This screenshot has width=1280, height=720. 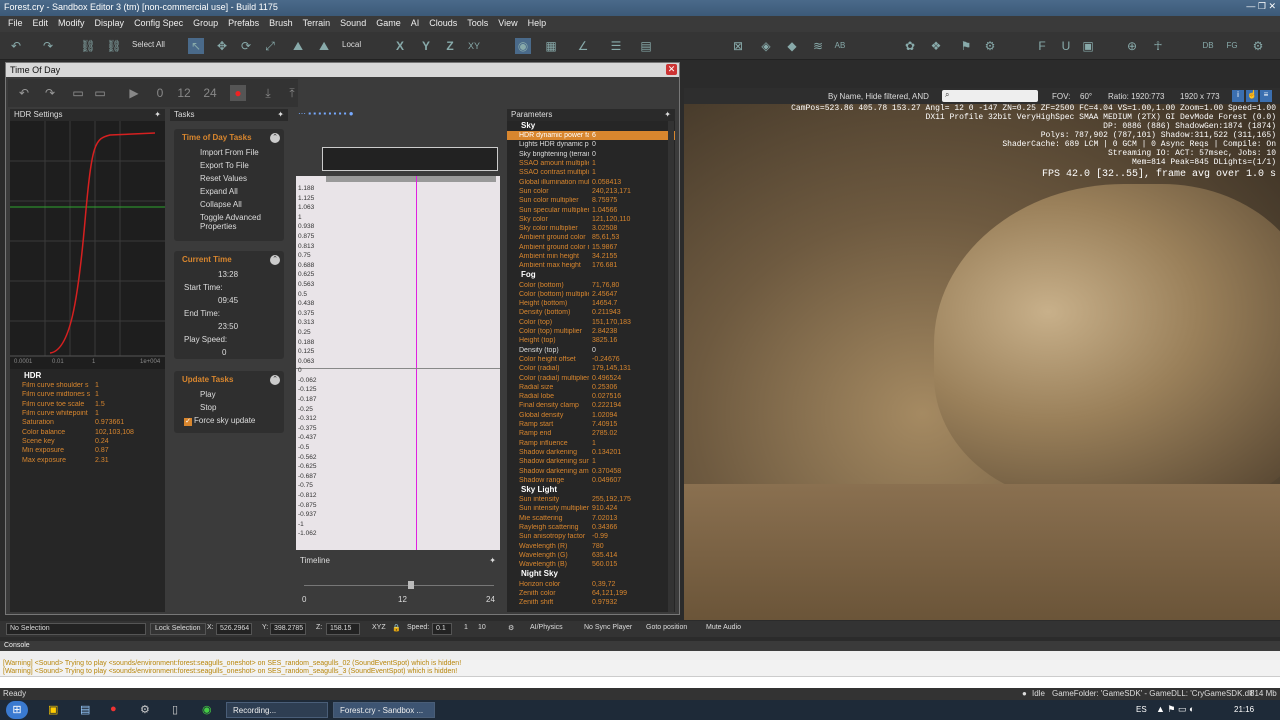 I want to click on fg-icon: FG, so click(x=1232, y=46).